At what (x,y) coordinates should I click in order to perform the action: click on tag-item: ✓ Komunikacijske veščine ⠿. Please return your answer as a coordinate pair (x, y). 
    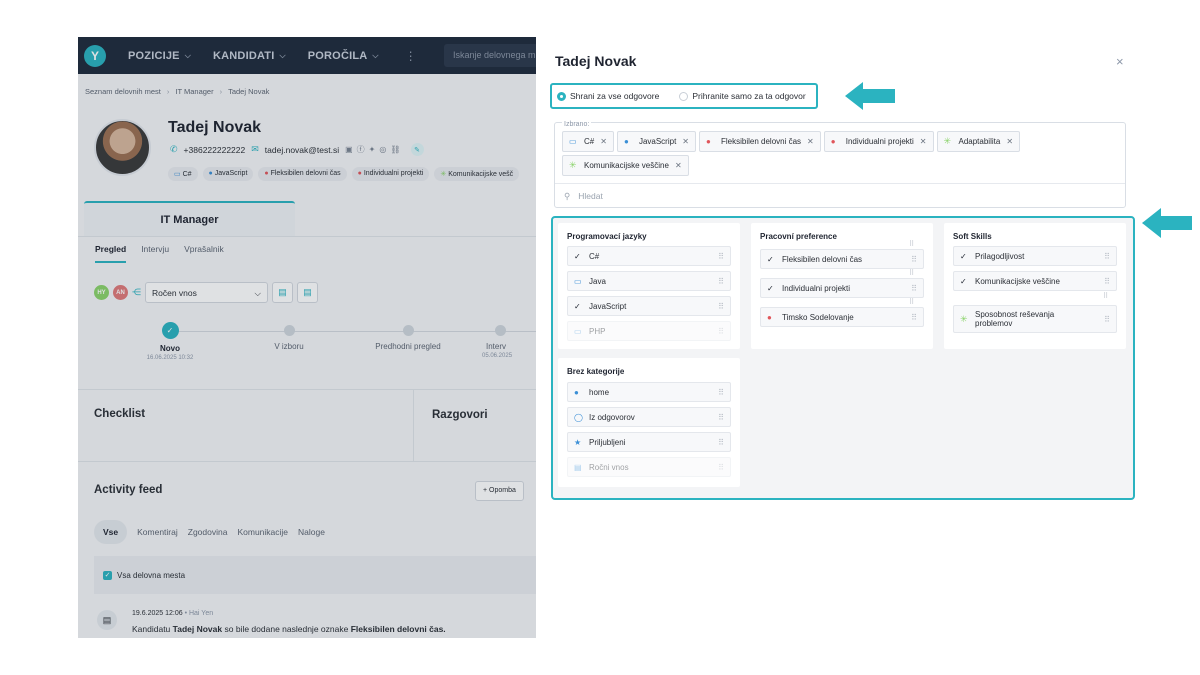
    Looking at the image, I should click on (1035, 281).